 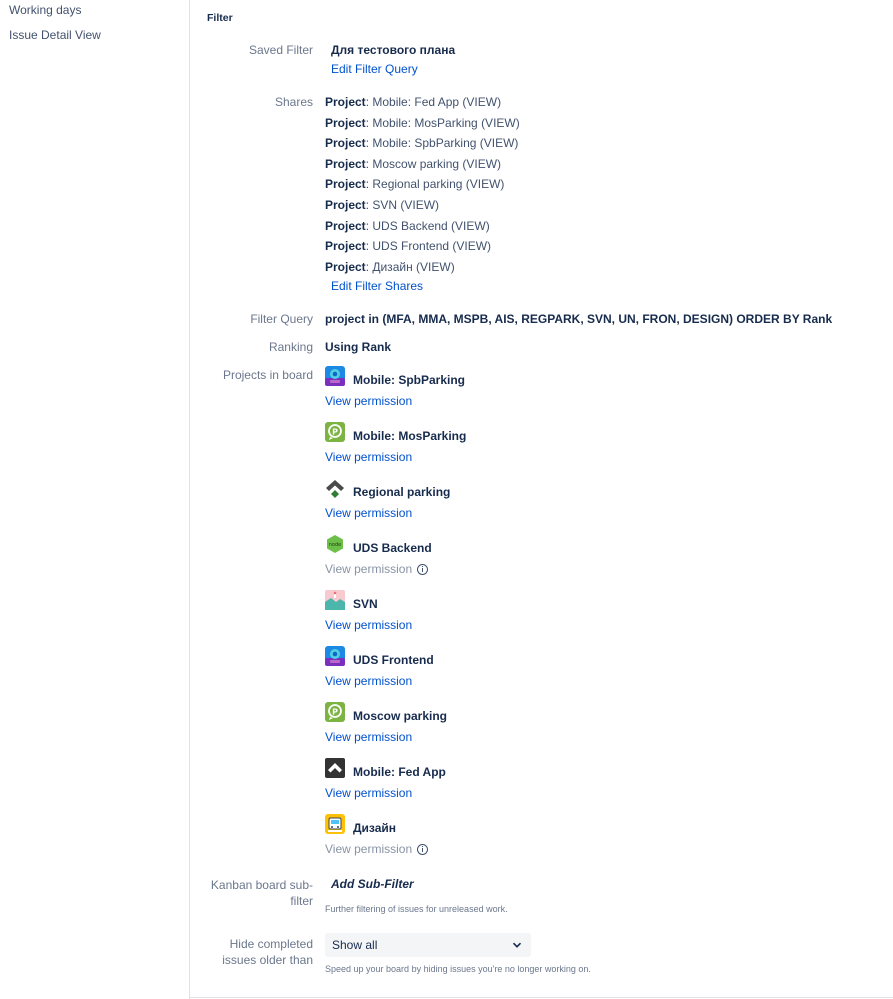 What do you see at coordinates (267, 375) in the screenshot?
I see `projects-in-board-label: Projects in board` at bounding box center [267, 375].